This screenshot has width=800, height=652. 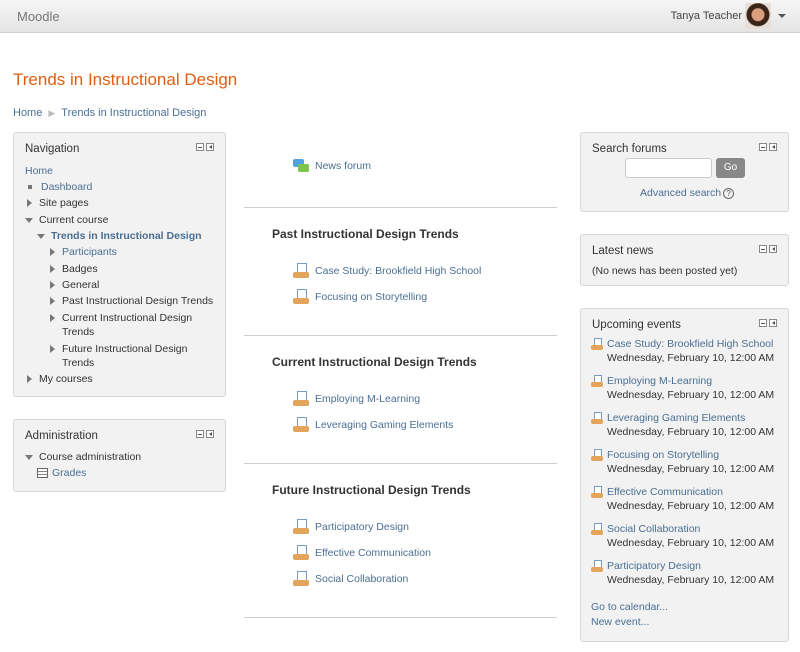 What do you see at coordinates (654, 566) in the screenshot?
I see `event-link: Participatory Design` at bounding box center [654, 566].